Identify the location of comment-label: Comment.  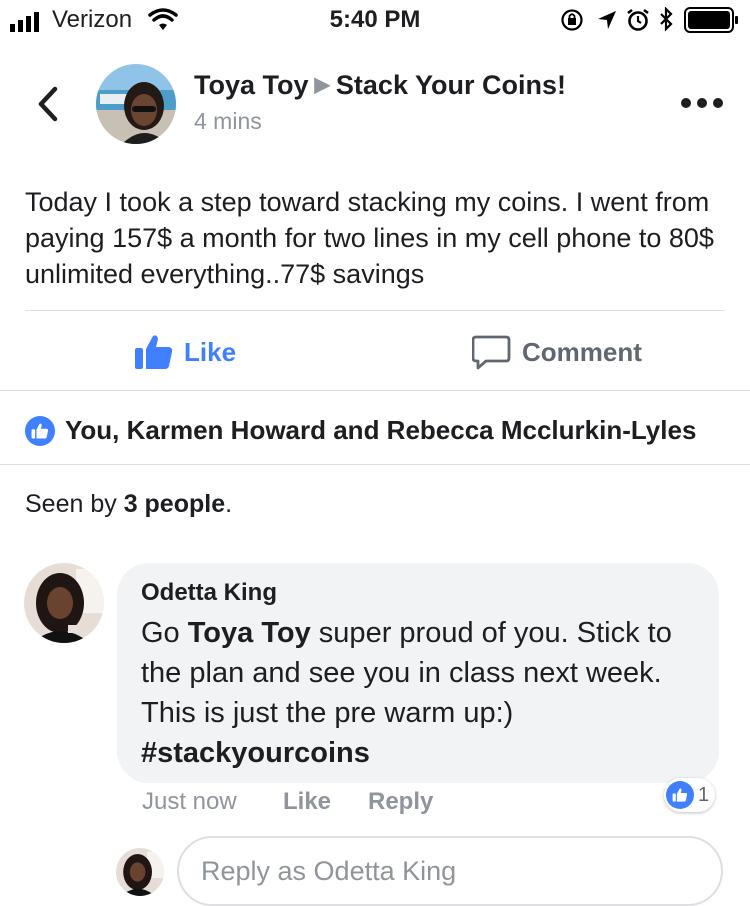
(582, 351).